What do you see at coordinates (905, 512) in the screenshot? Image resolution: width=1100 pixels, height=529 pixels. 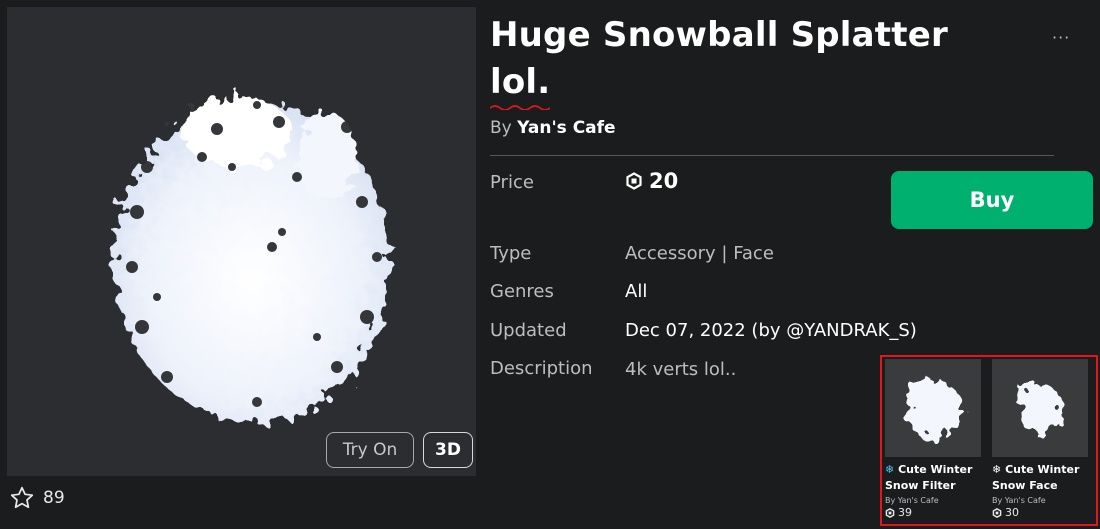 I see `recommendation-price-amount: 39` at bounding box center [905, 512].